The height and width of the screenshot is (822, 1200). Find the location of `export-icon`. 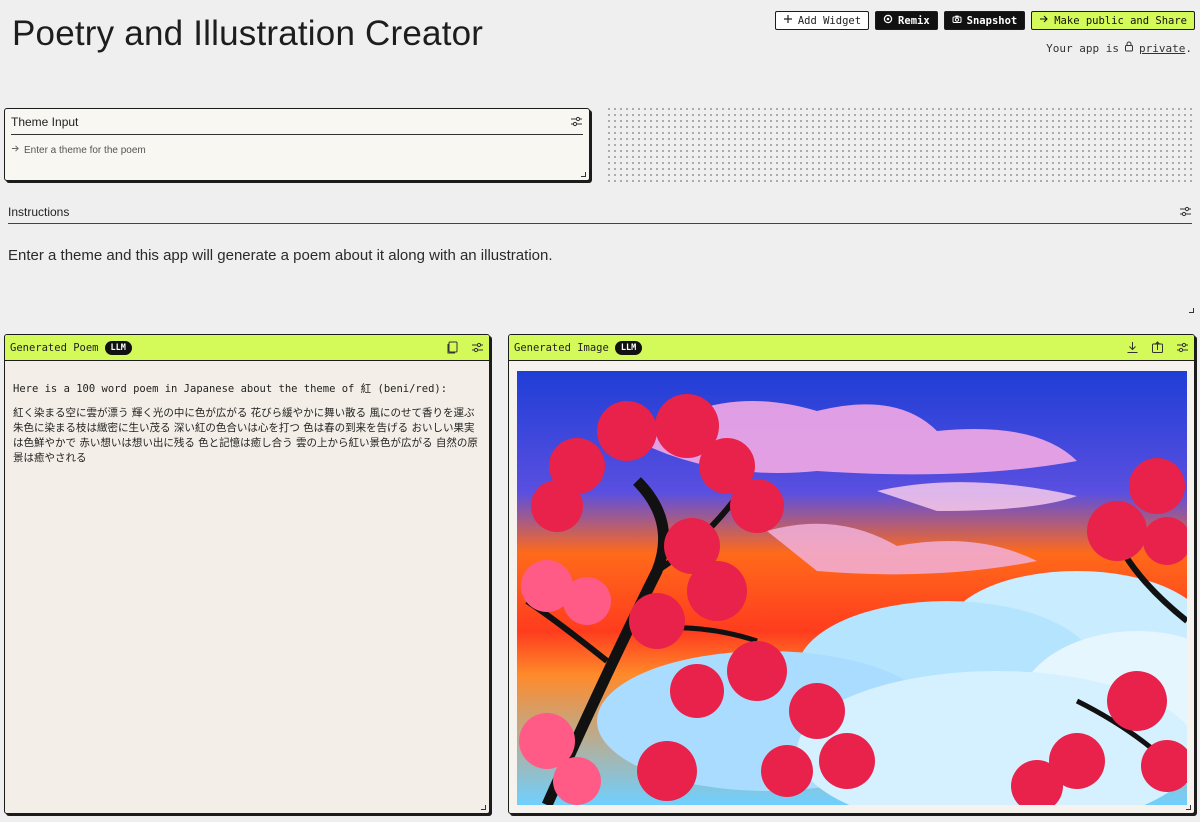

export-icon is located at coordinates (1157, 347).